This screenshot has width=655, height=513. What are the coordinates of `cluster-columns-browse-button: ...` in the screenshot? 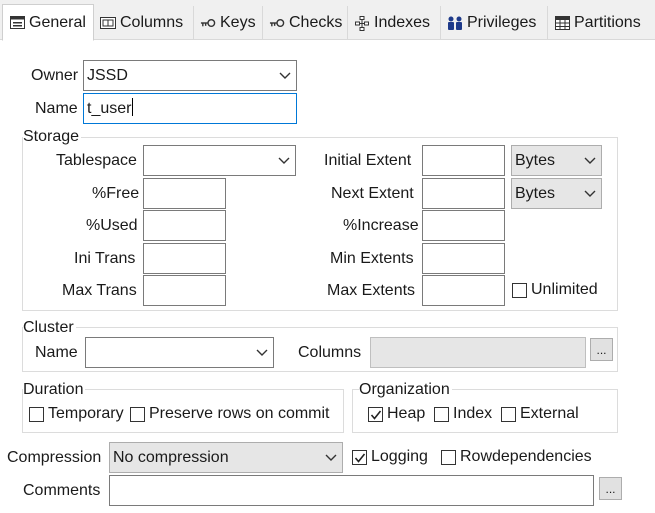 It's located at (601, 349).